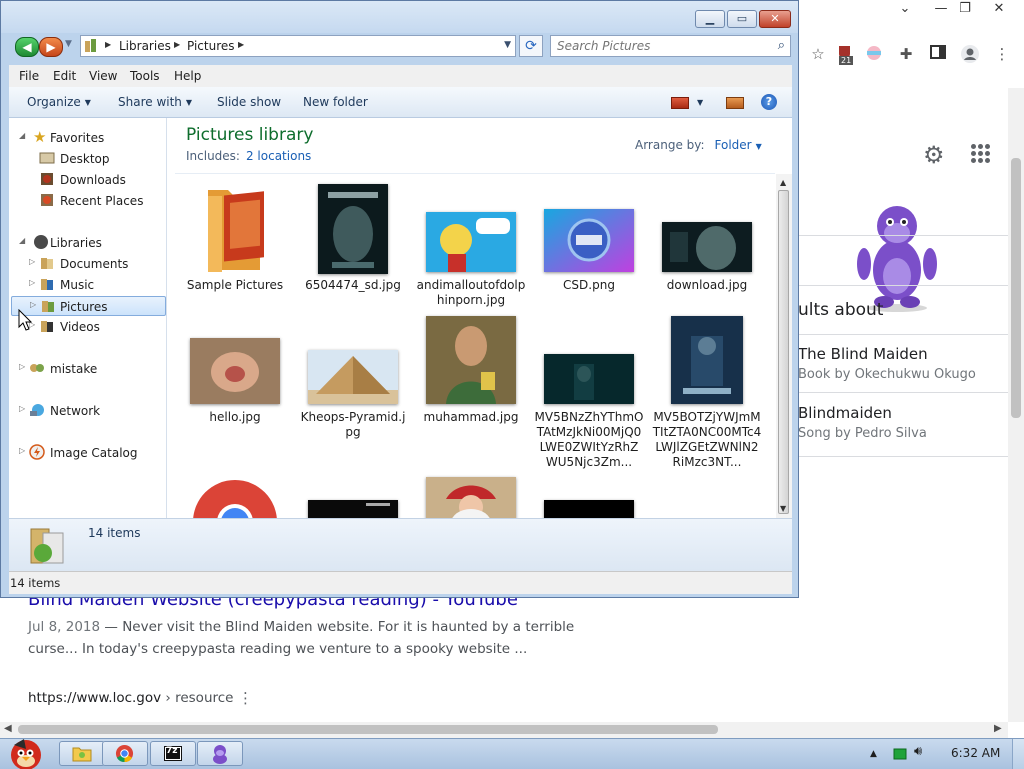 Image resolution: width=1024 pixels, height=769 pixels. What do you see at coordinates (863, 354) in the screenshot?
I see `kp-item-title: The Blind Maiden` at bounding box center [863, 354].